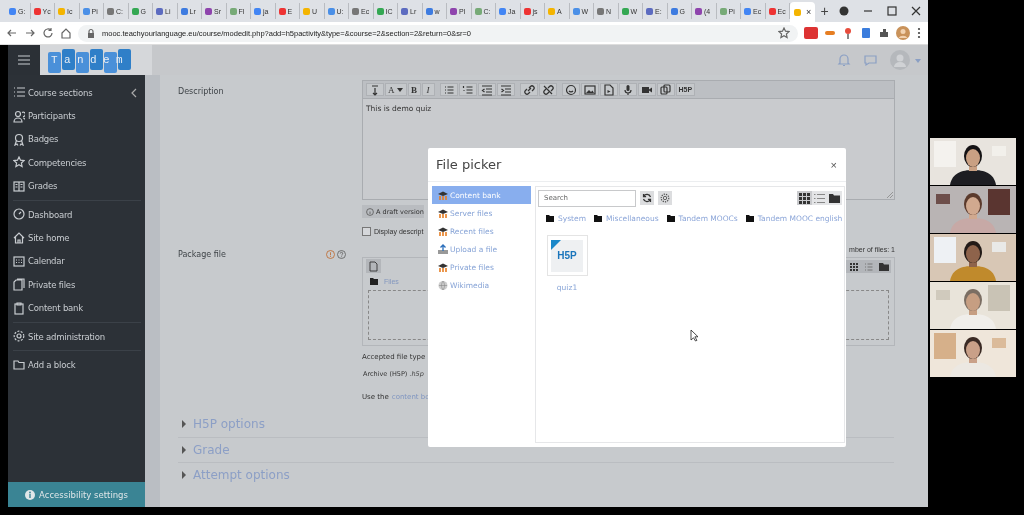  What do you see at coordinates (202, 254) in the screenshot?
I see `field-label: Package file` at bounding box center [202, 254].